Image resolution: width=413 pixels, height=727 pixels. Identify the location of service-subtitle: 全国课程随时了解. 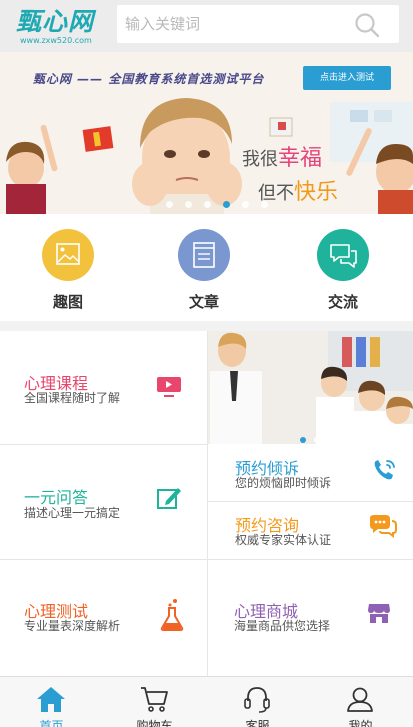
(72, 398).